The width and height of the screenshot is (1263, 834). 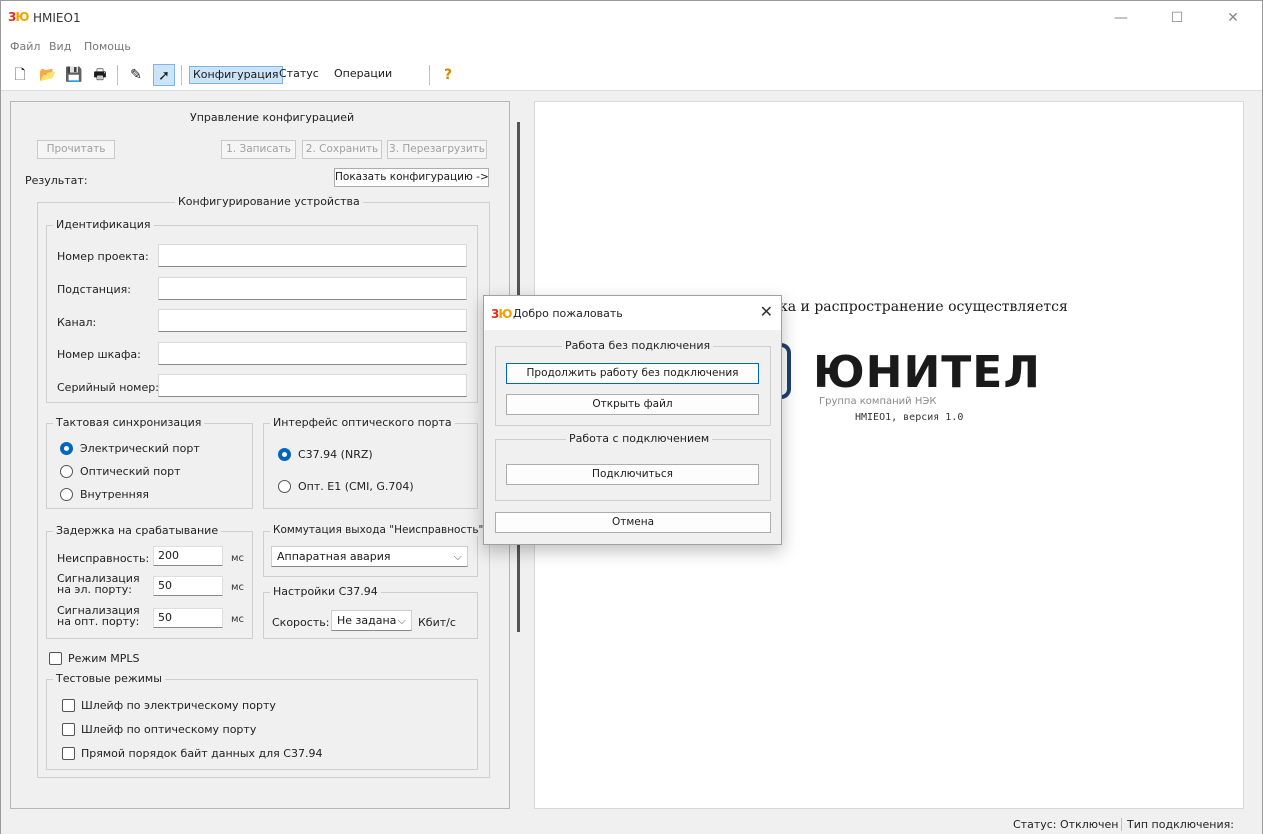 What do you see at coordinates (68, 705) in the screenshot?
I see `electric-loopback-checkbox` at bounding box center [68, 705].